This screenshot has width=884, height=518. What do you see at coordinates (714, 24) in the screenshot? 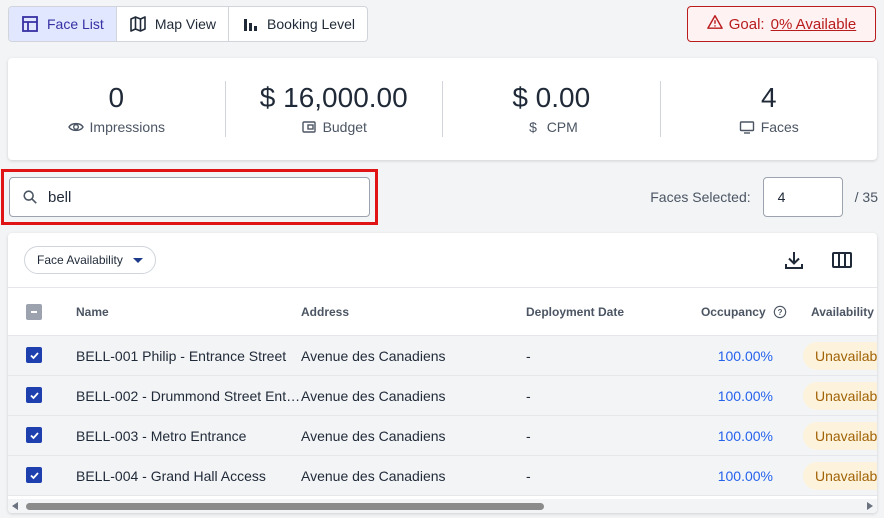
I see `warning-icon` at bounding box center [714, 24].